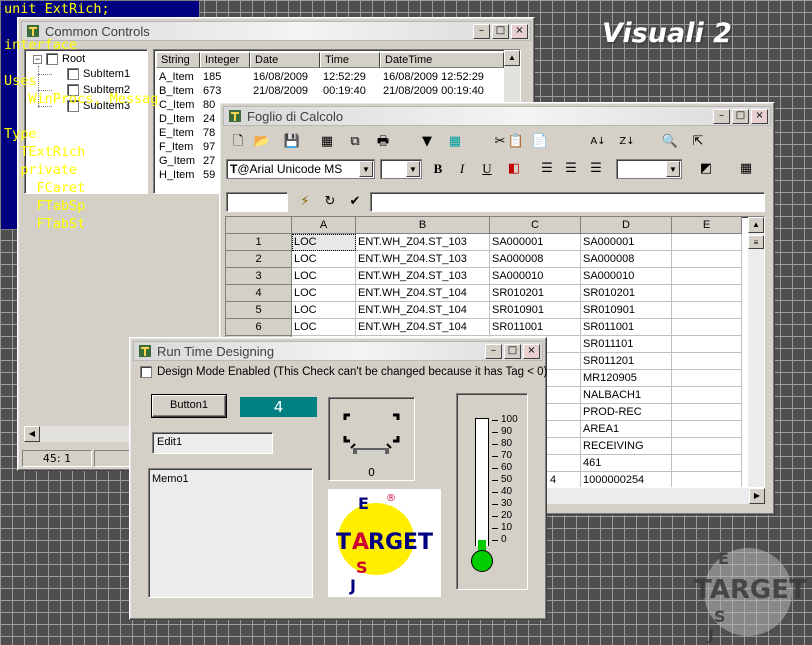  I want to click on column-header: String, so click(178, 60).